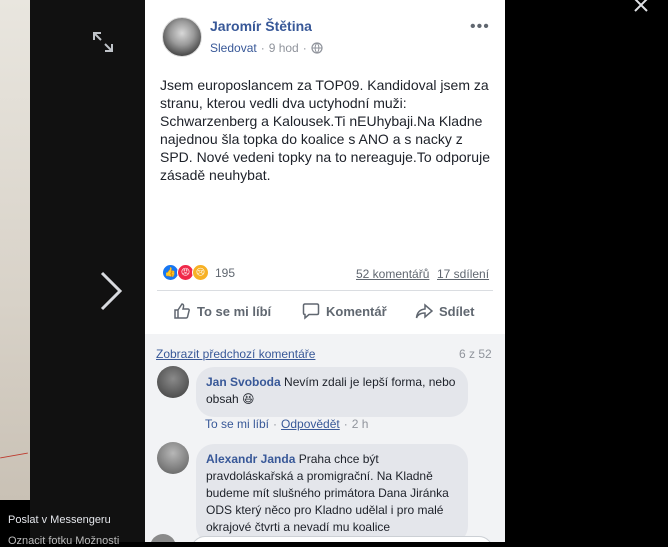 Image resolution: width=668 pixels, height=547 pixels. What do you see at coordinates (475, 354) in the screenshot?
I see `comments-page-count: 6 z 52` at bounding box center [475, 354].